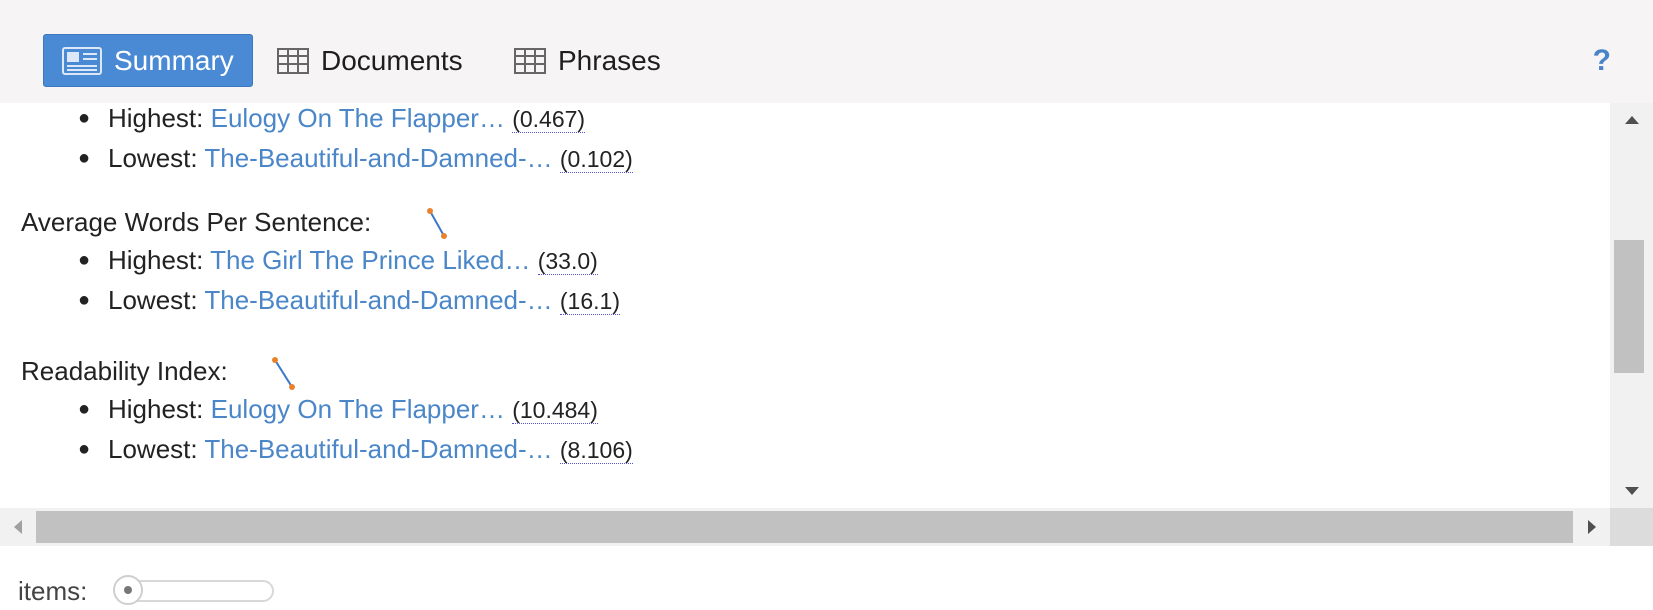 The width and height of the screenshot is (1653, 610). What do you see at coordinates (596, 159) in the screenshot?
I see `stat-value: (0.102)` at bounding box center [596, 159].